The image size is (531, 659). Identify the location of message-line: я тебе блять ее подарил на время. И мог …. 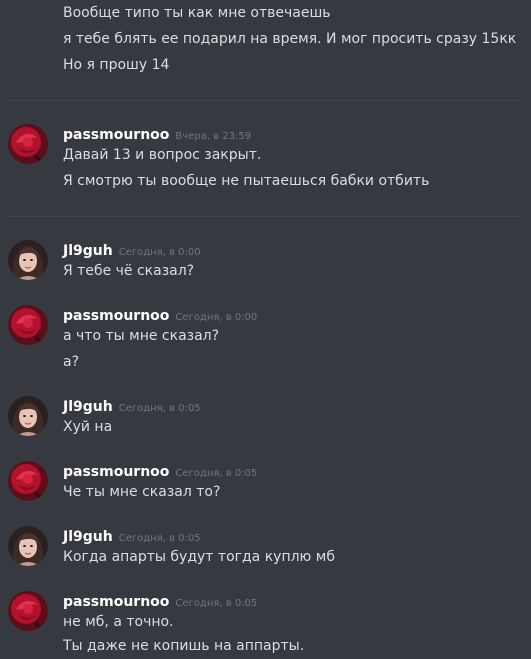
(290, 39).